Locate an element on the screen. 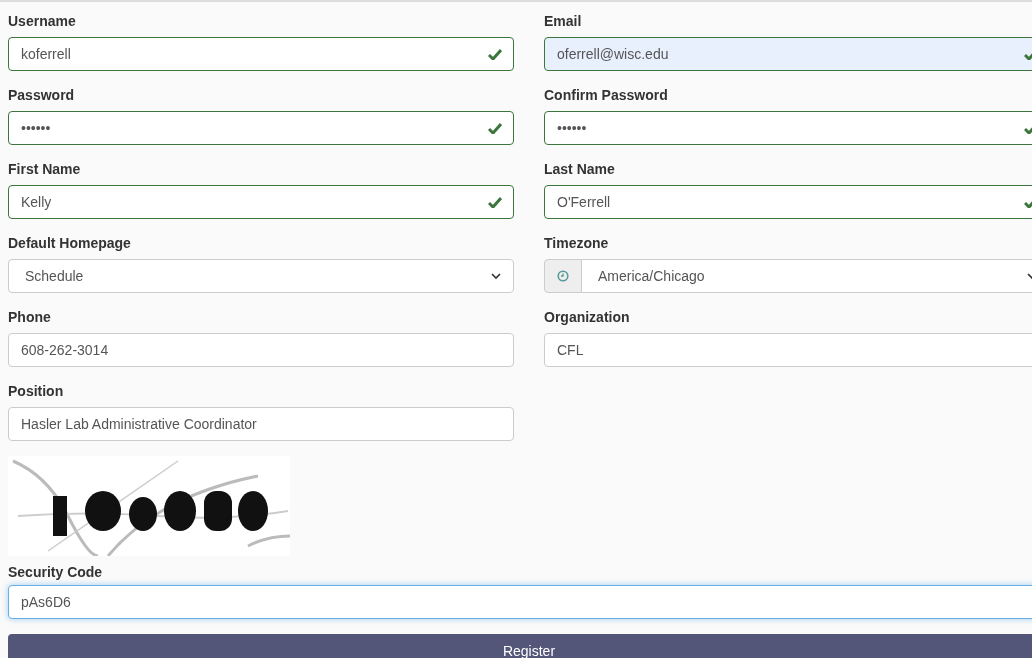  field-label: Organization is located at coordinates (587, 317).